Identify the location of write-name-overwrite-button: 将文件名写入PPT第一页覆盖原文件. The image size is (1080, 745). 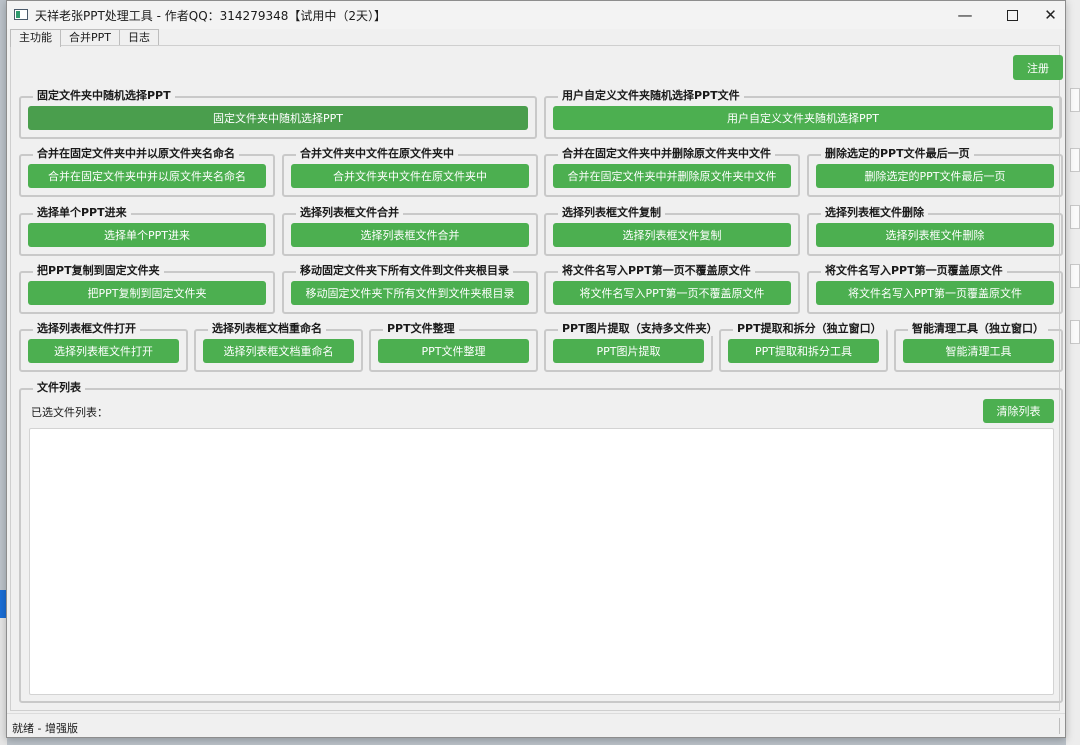
(935, 293).